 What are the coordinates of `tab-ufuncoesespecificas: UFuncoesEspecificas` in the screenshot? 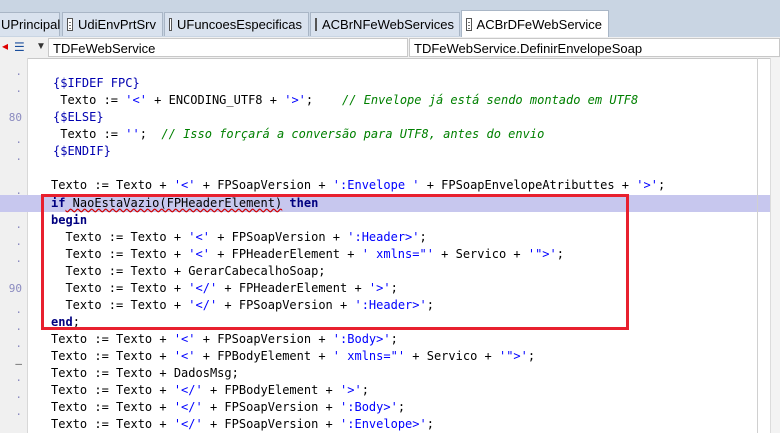 It's located at (236, 24).